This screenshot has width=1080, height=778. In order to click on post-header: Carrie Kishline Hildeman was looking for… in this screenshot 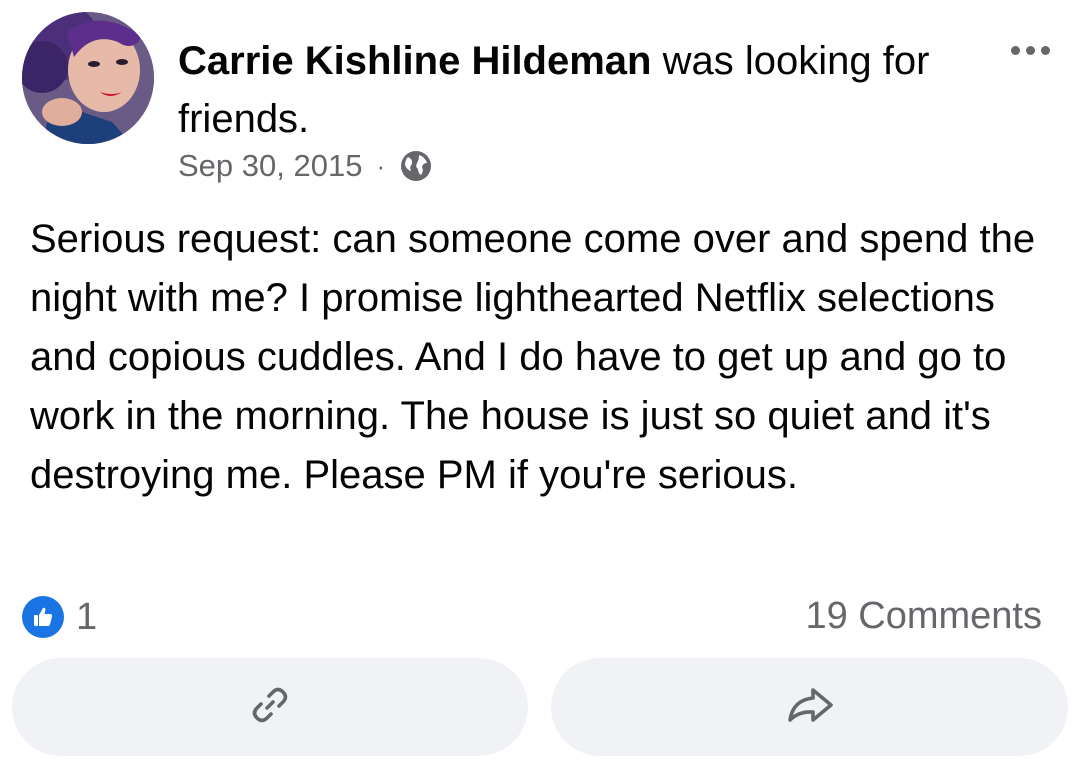, I will do `click(568, 90)`.